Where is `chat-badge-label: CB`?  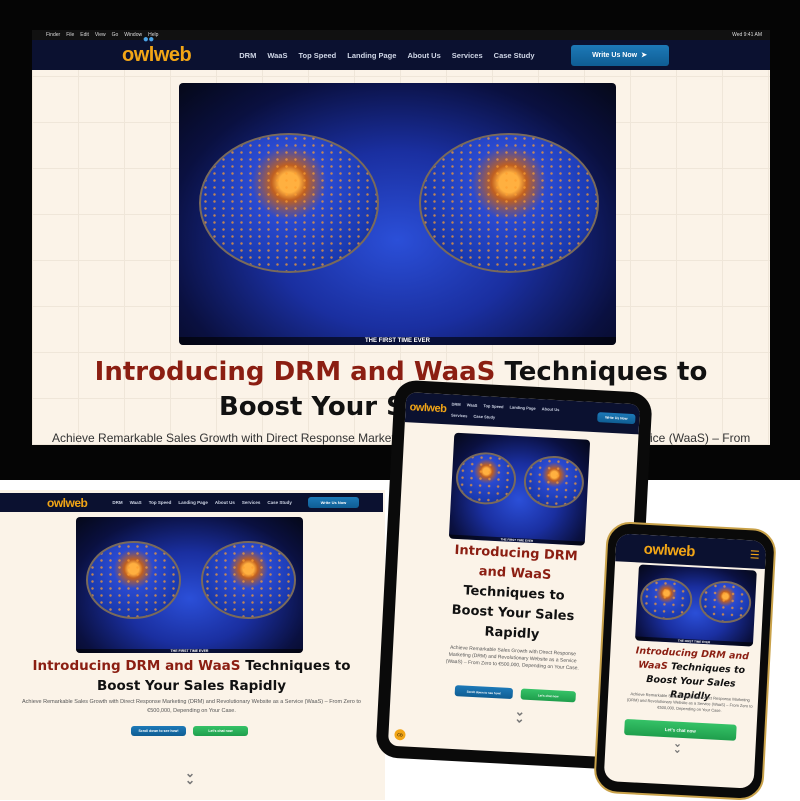
chat-badge-label: CB is located at coordinates (400, 735).